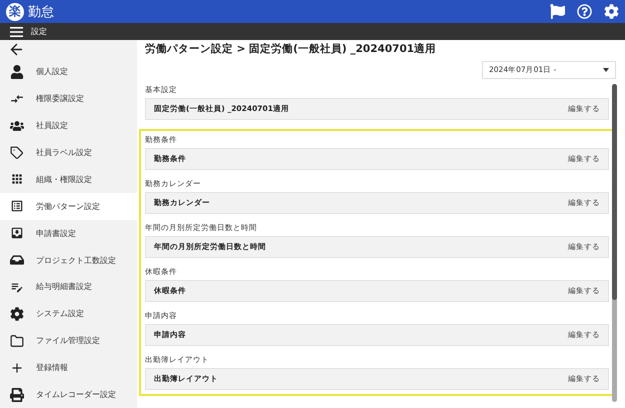  What do you see at coordinates (68, 126) in the screenshot?
I see `sidebar-item: 社員設定` at bounding box center [68, 126].